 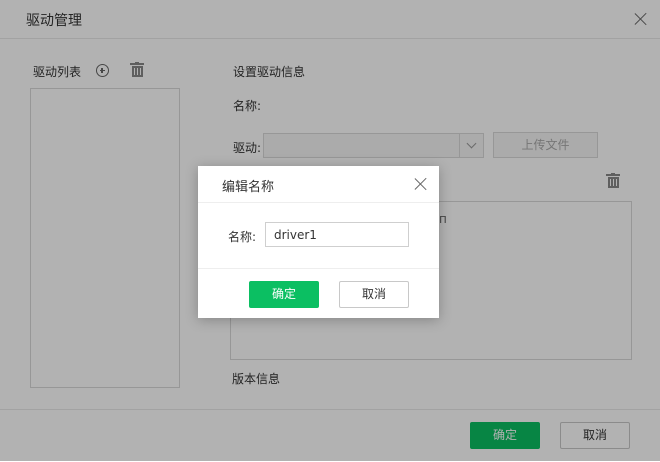 What do you see at coordinates (421, 184) in the screenshot?
I see `close-icon` at bounding box center [421, 184].